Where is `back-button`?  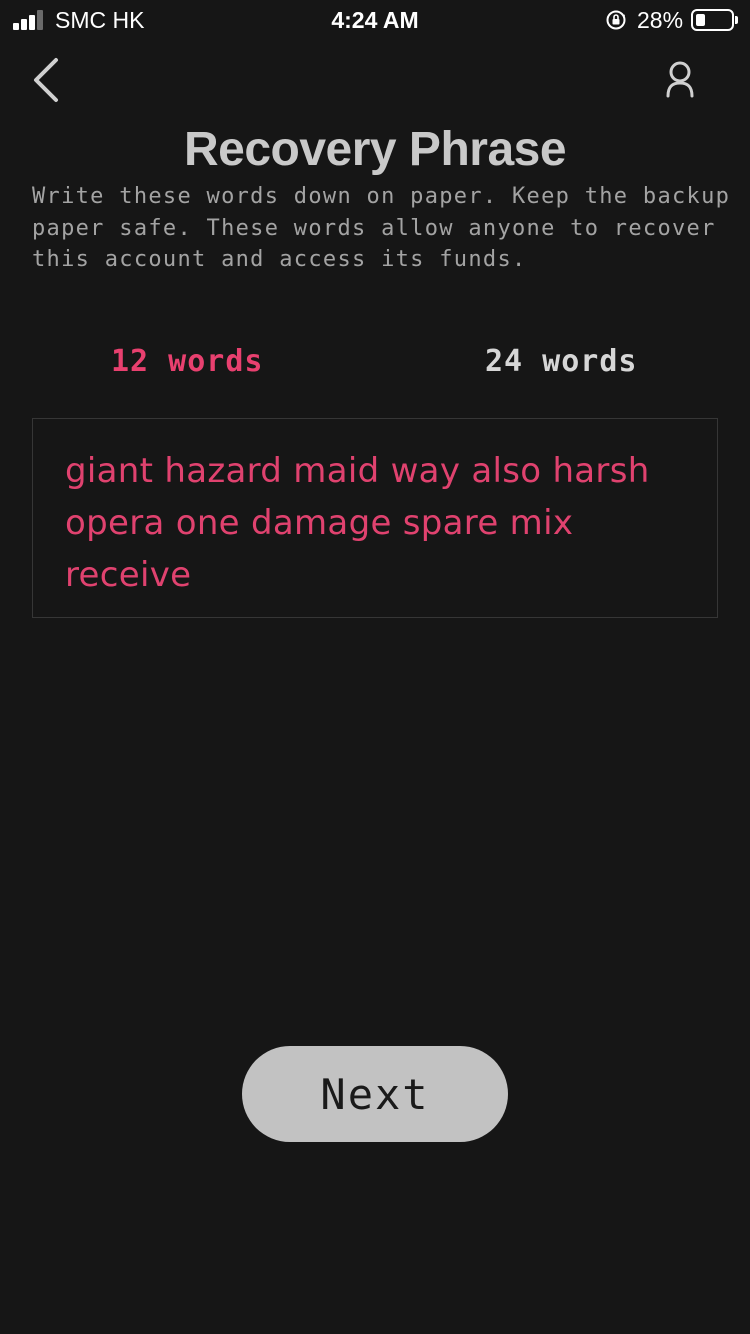
back-button is located at coordinates (48, 80).